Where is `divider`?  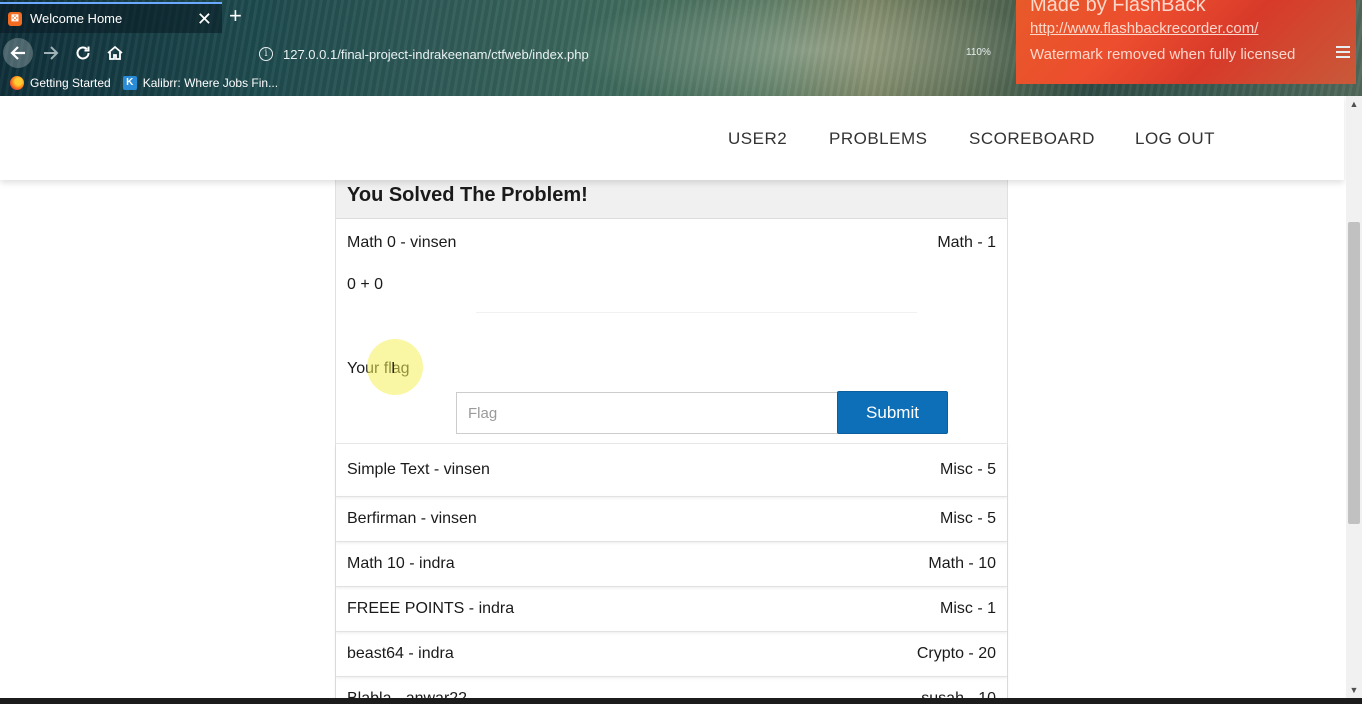 divider is located at coordinates (696, 312).